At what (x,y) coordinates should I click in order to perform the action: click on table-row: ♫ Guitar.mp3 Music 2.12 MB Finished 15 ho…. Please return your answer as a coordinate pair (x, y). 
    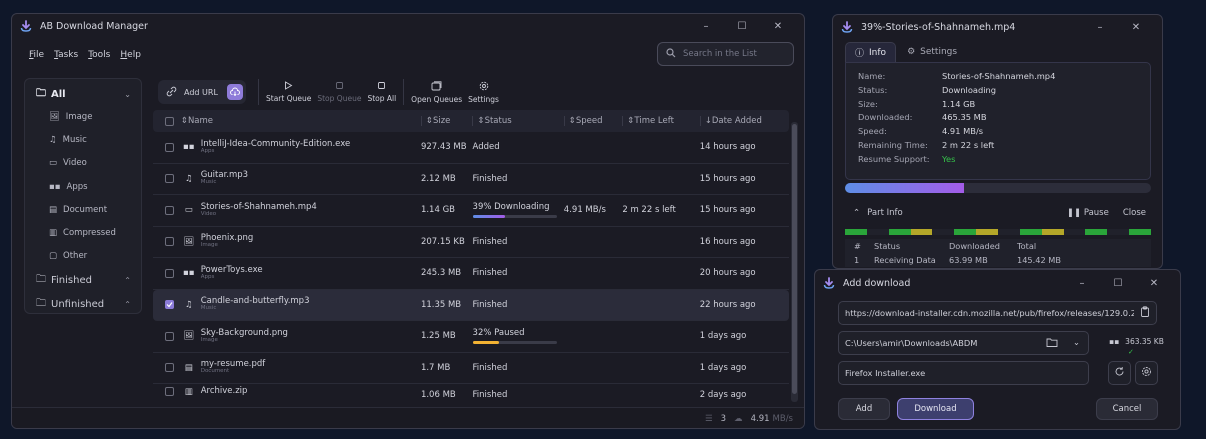
    Looking at the image, I should click on (471, 179).